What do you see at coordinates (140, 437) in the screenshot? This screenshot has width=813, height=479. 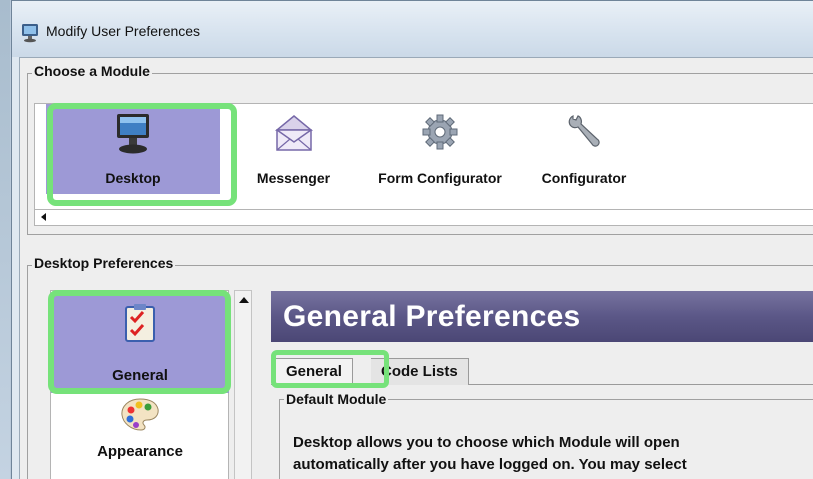 I see `nav-item-appearance: Appearance` at bounding box center [140, 437].